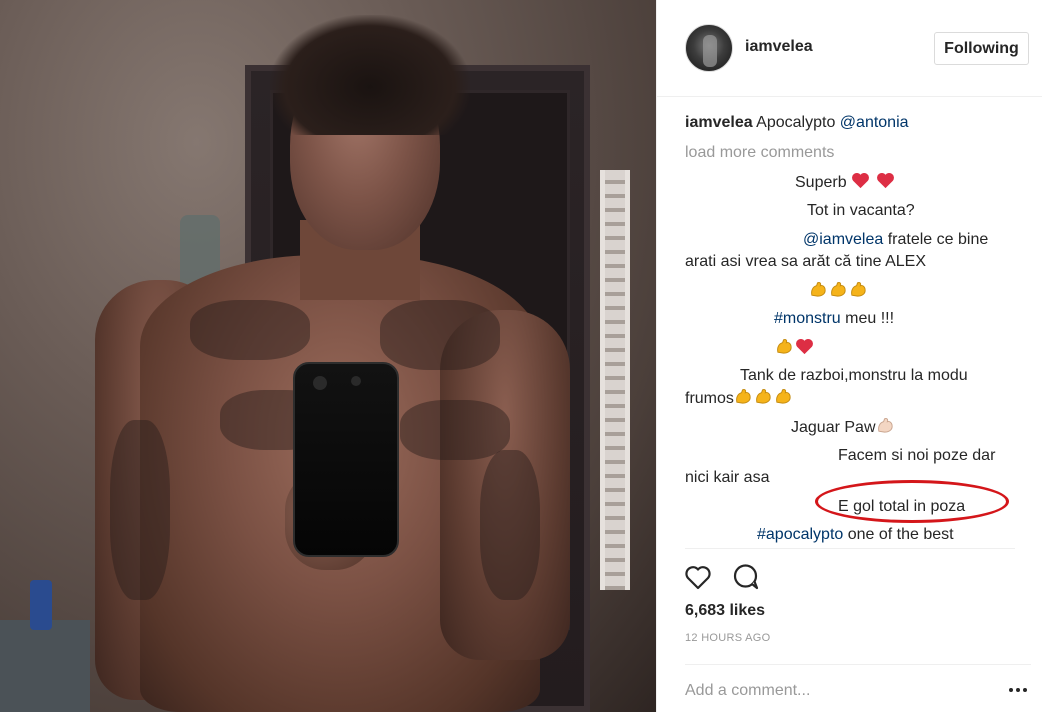 This screenshot has height=712, width=1042. Describe the element at coordinates (370, 75) in the screenshot. I see `photo-hair` at that location.